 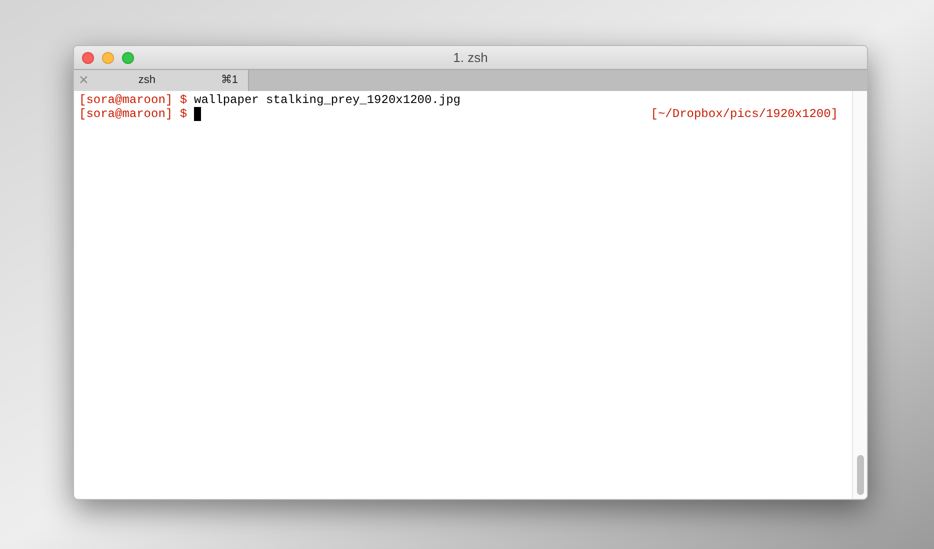 I want to click on minimize-icon, so click(x=108, y=58).